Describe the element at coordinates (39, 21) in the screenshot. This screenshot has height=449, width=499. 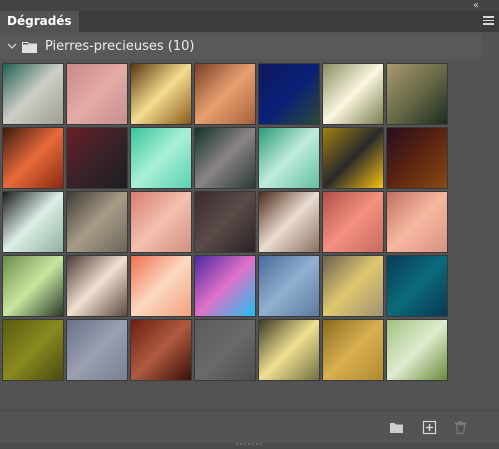
I see `tab-gradients: Dégradés` at that location.